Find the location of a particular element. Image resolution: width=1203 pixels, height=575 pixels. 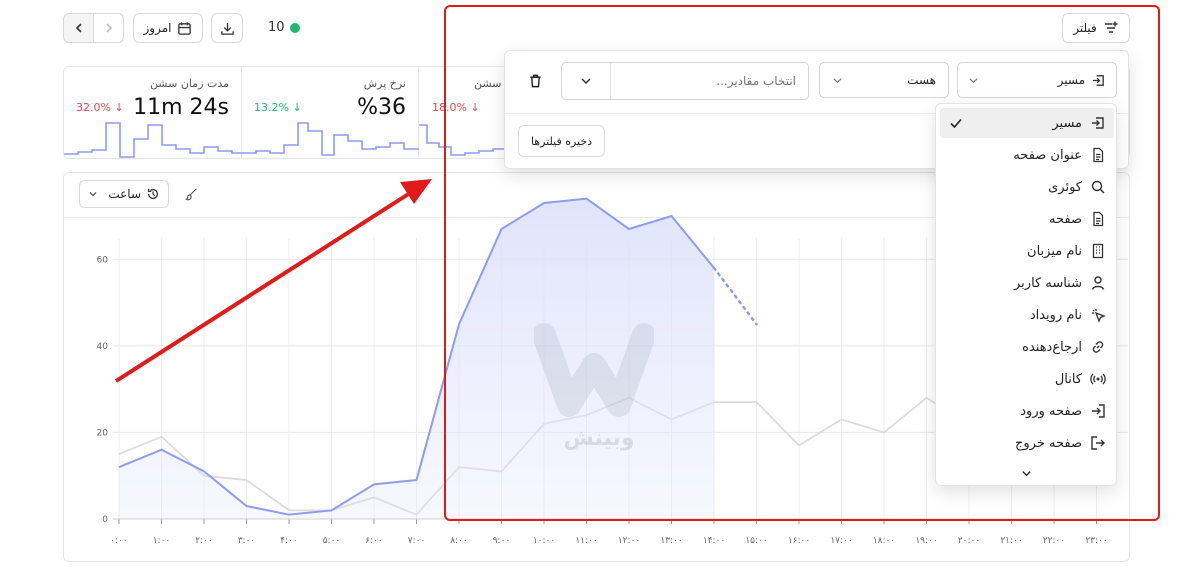

field-option-label: صفحه خروج is located at coordinates (1048, 443).